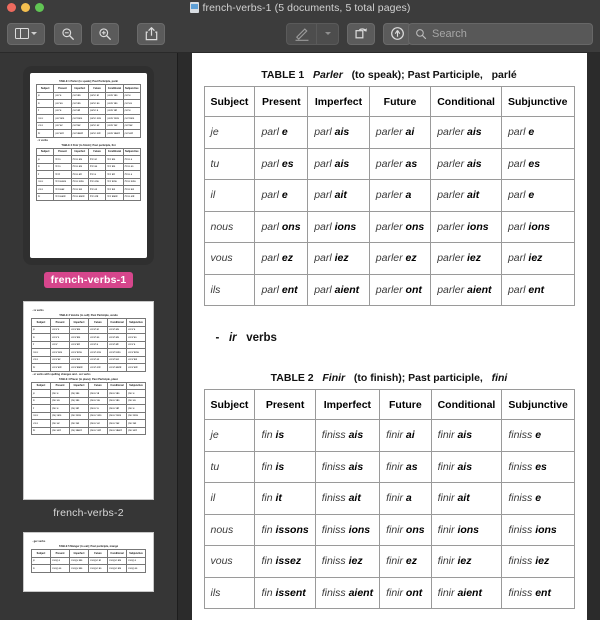 Image resolution: width=600 pixels, height=620 pixels. I want to click on section-heading-ir: - ir verbs, so click(395, 338).